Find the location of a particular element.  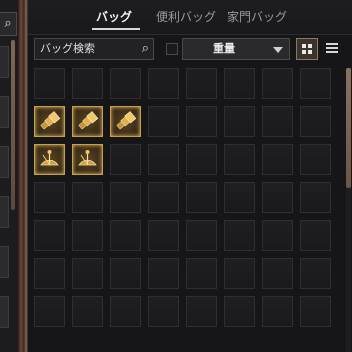

search-input: バッグ検索 ⌕ is located at coordinates (94, 49).